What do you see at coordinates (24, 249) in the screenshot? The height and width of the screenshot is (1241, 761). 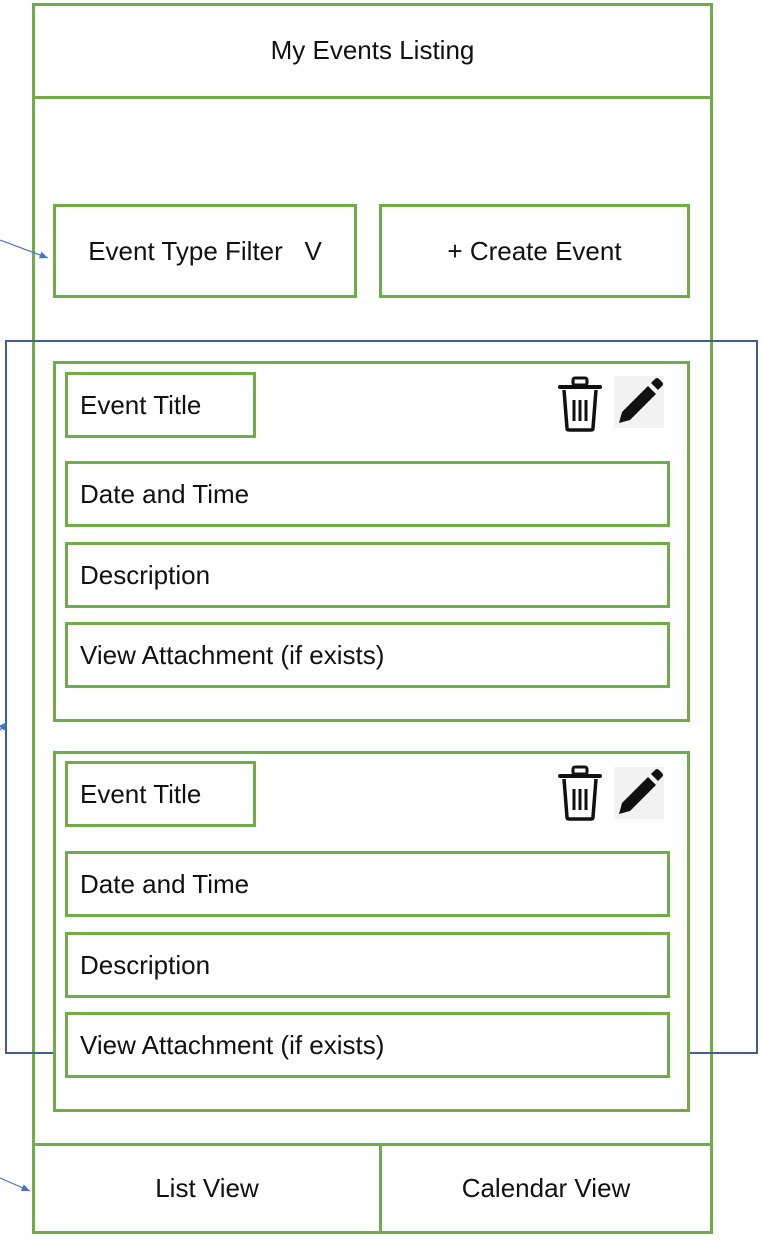 I see `filter-annotation-arrow` at bounding box center [24, 249].